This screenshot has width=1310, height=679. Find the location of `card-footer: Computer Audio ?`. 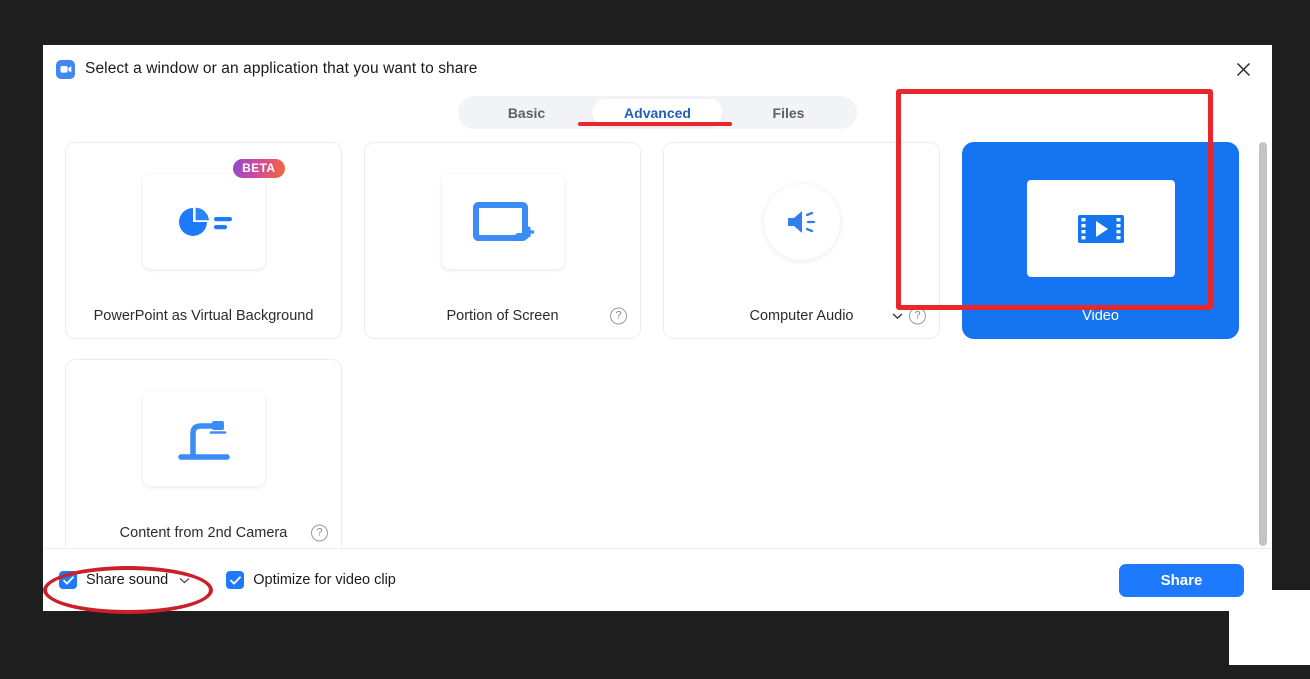

card-footer: Computer Audio ? is located at coordinates (801, 316).